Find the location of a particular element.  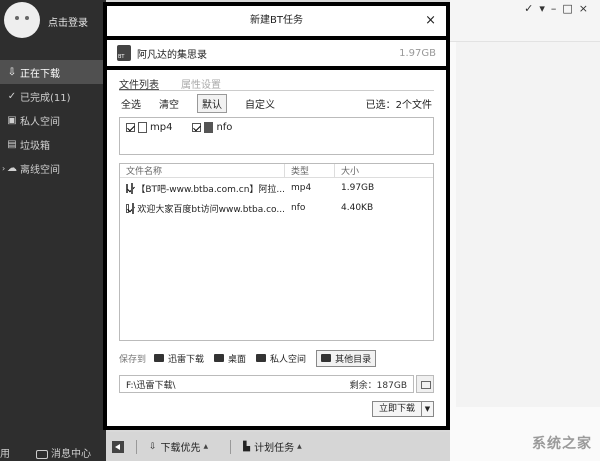

check-circle-icon: ✓ is located at coordinates (12, 96).